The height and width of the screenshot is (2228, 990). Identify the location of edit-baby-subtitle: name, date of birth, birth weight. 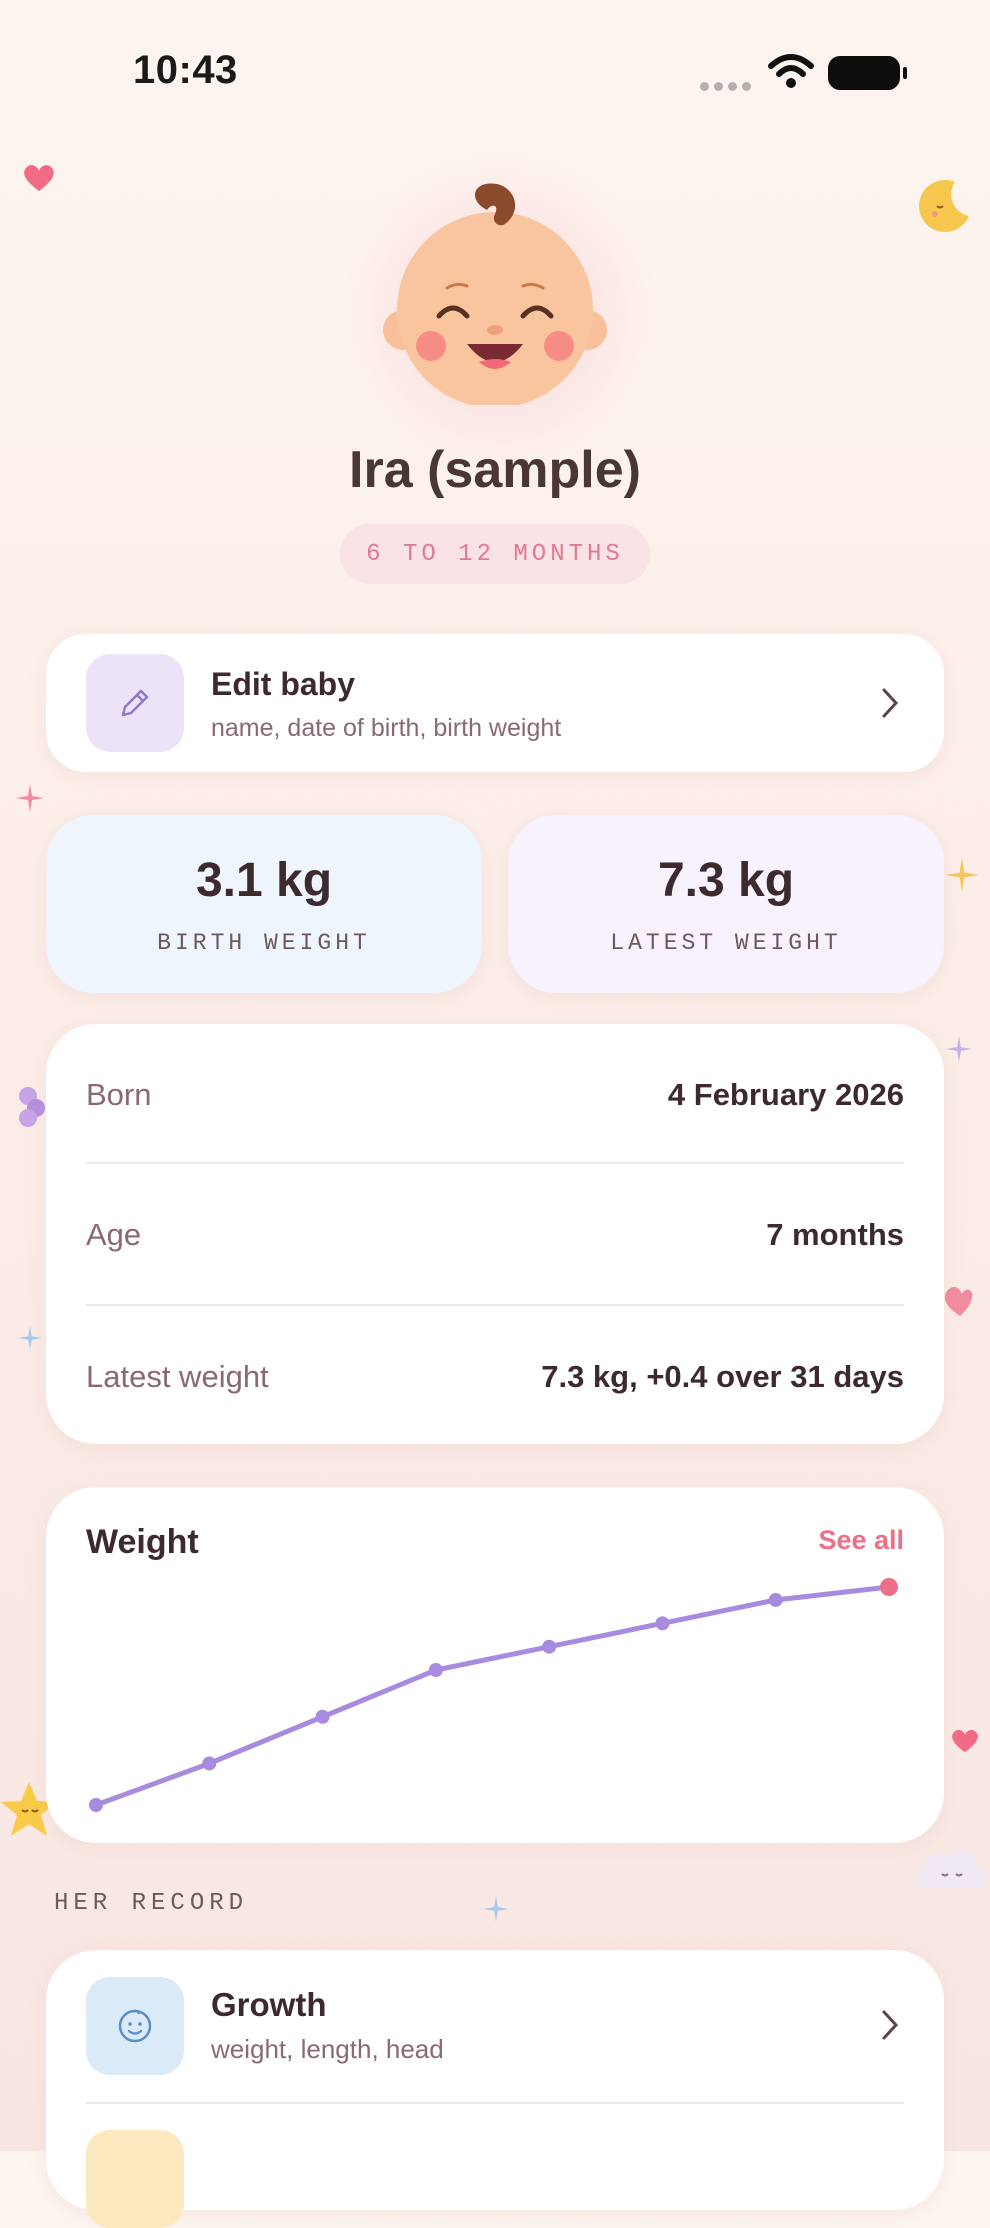
(386, 728).